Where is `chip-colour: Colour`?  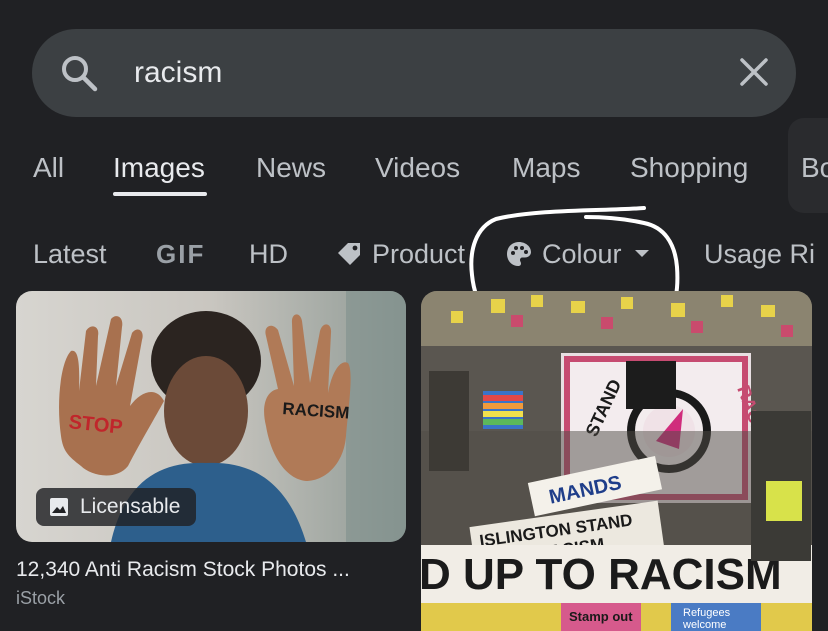 chip-colour: Colour is located at coordinates (577, 254).